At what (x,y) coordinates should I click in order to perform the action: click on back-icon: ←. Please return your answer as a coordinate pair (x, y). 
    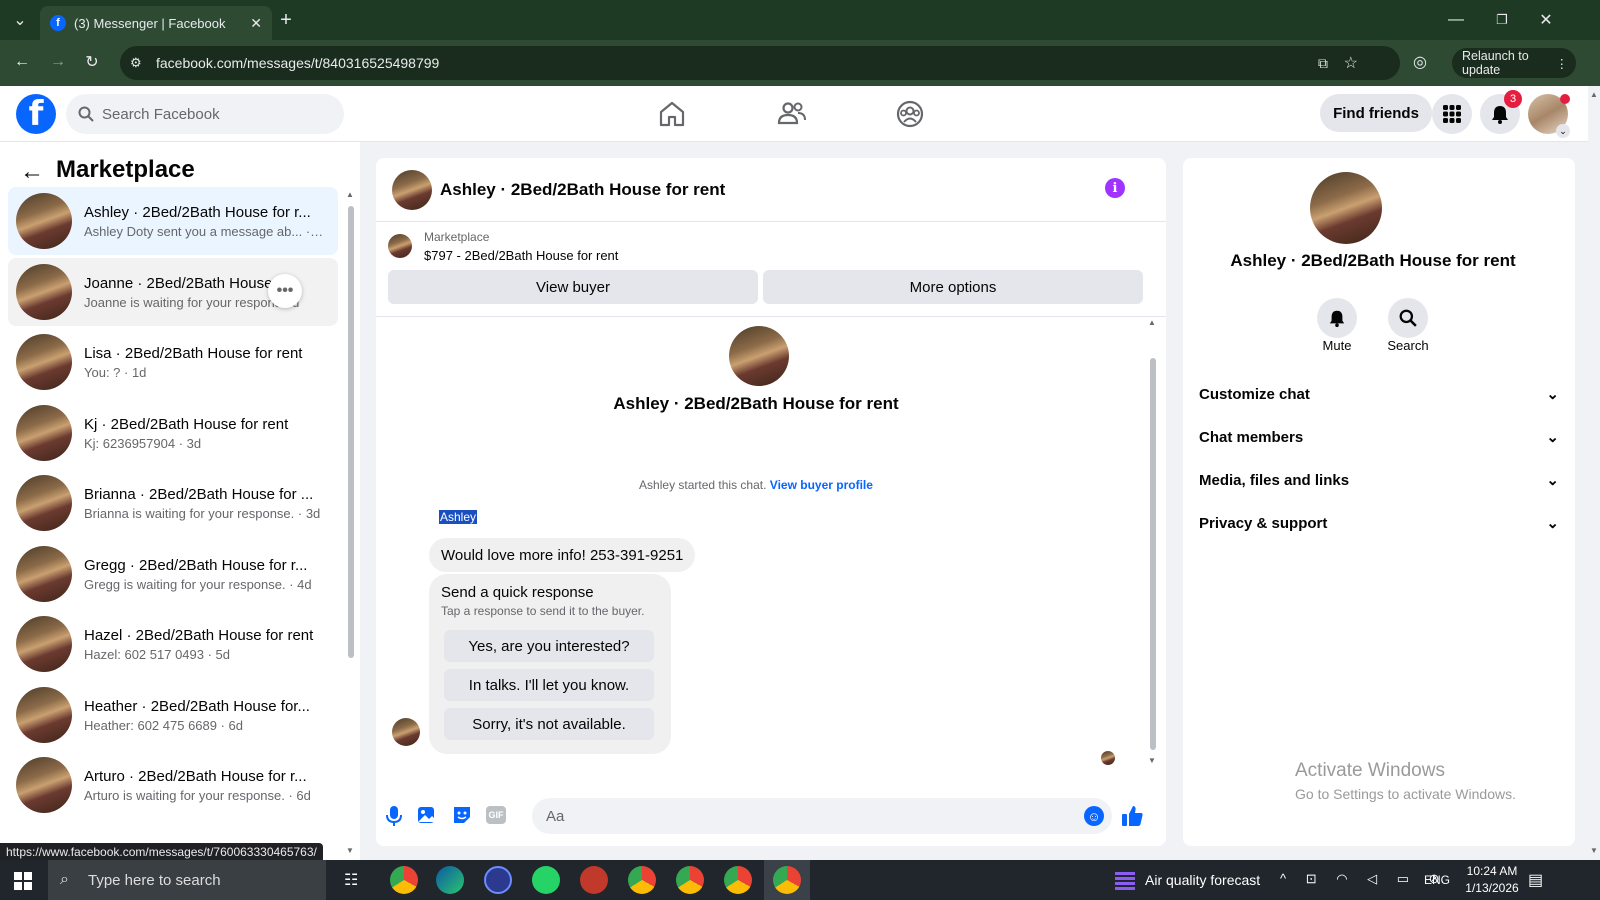
    Looking at the image, I should click on (22, 62).